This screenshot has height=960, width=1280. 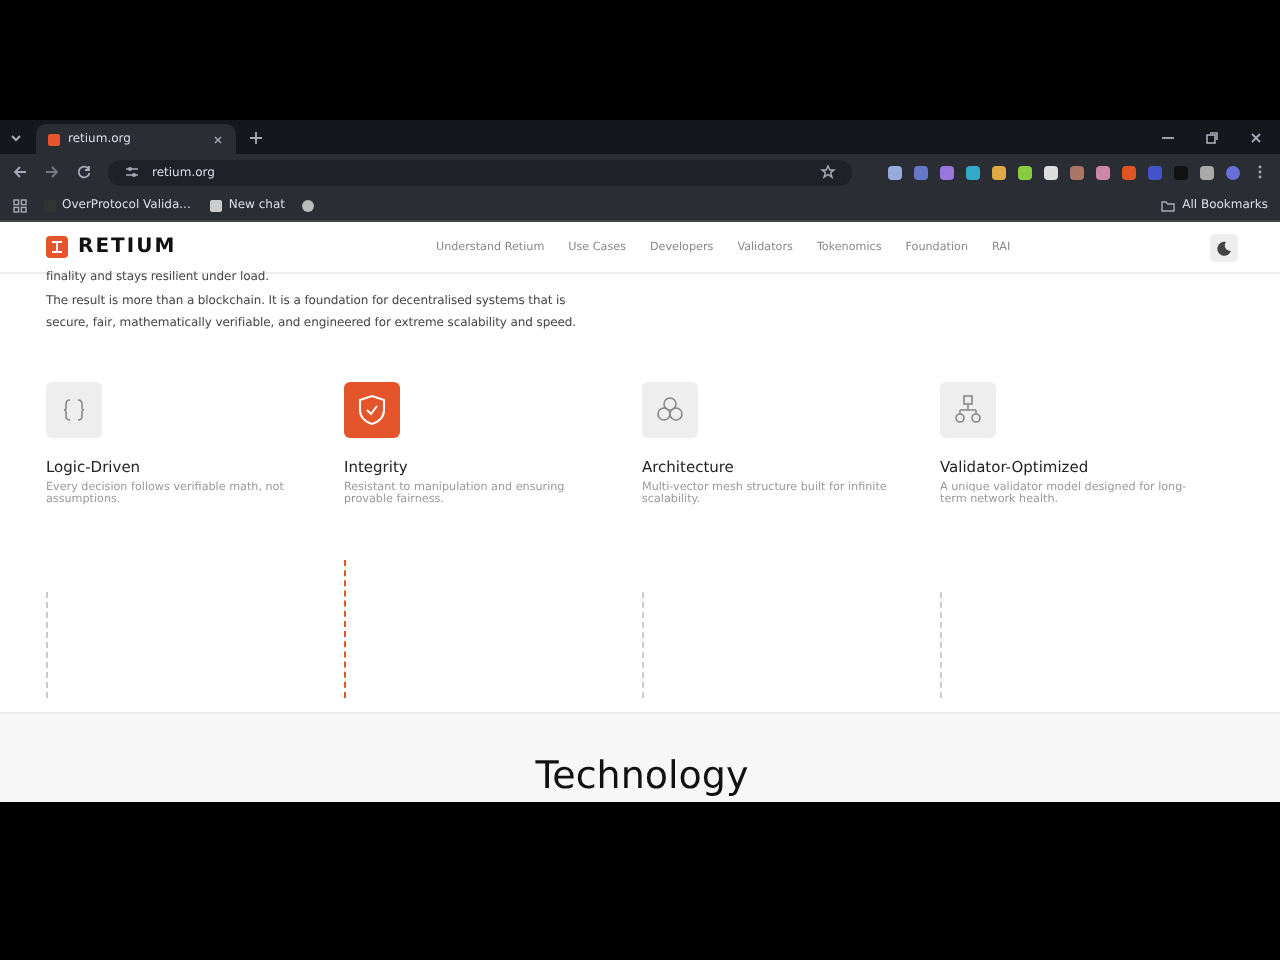 I want to click on reload-icon, so click(x=84, y=172).